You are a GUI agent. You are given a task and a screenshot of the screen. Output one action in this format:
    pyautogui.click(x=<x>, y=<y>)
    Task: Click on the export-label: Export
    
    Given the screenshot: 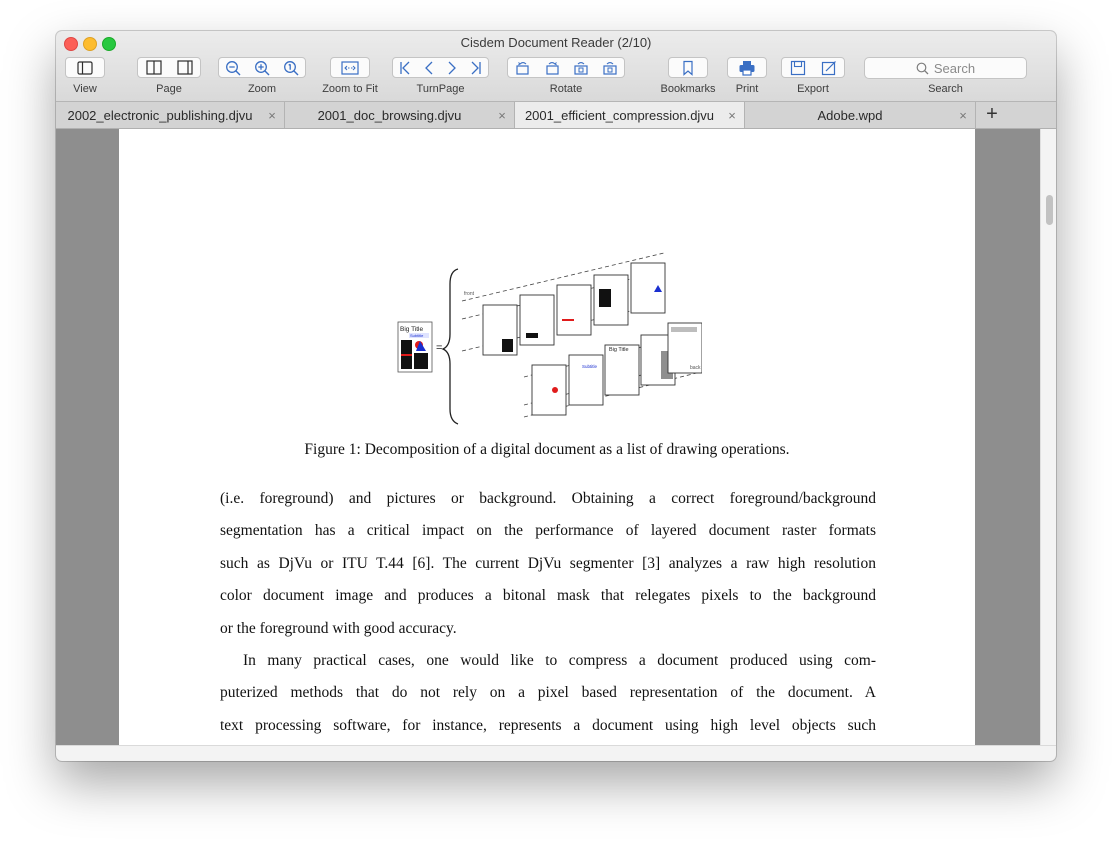 What is the action you would take?
    pyautogui.click(x=813, y=89)
    